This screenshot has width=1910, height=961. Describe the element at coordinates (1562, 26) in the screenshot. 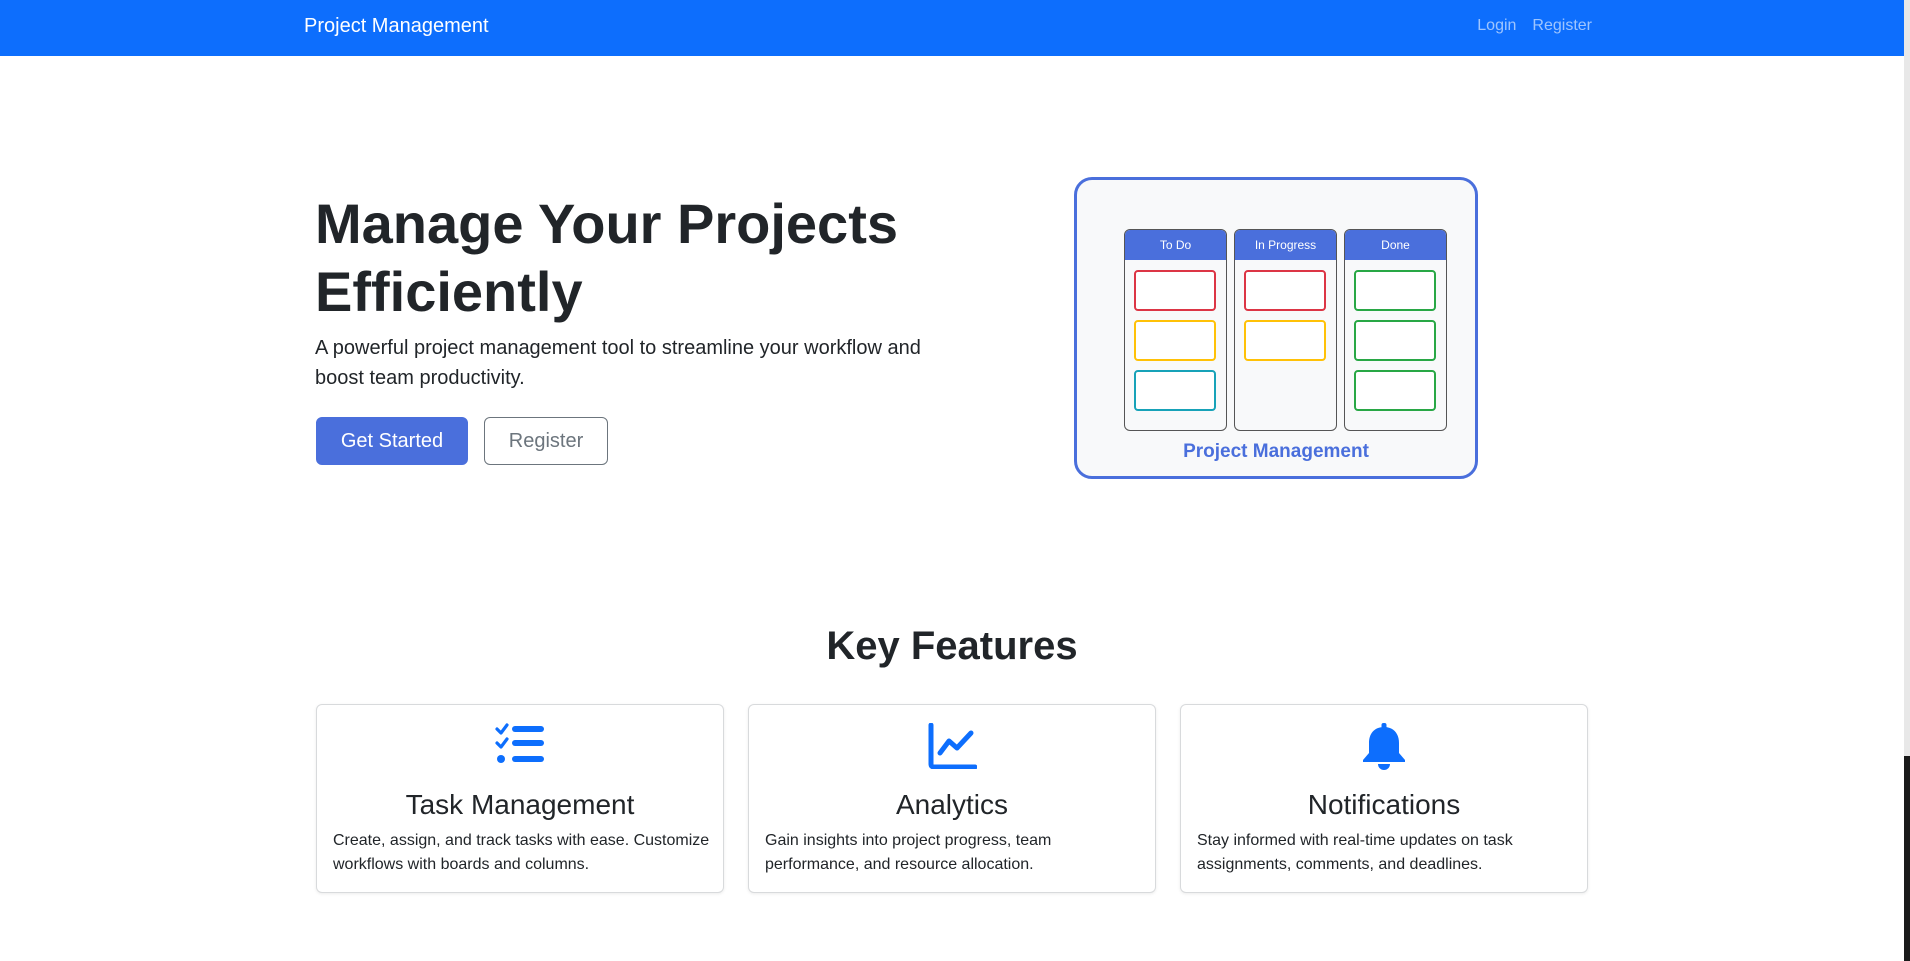

I see `nav-register-link: Register` at that location.